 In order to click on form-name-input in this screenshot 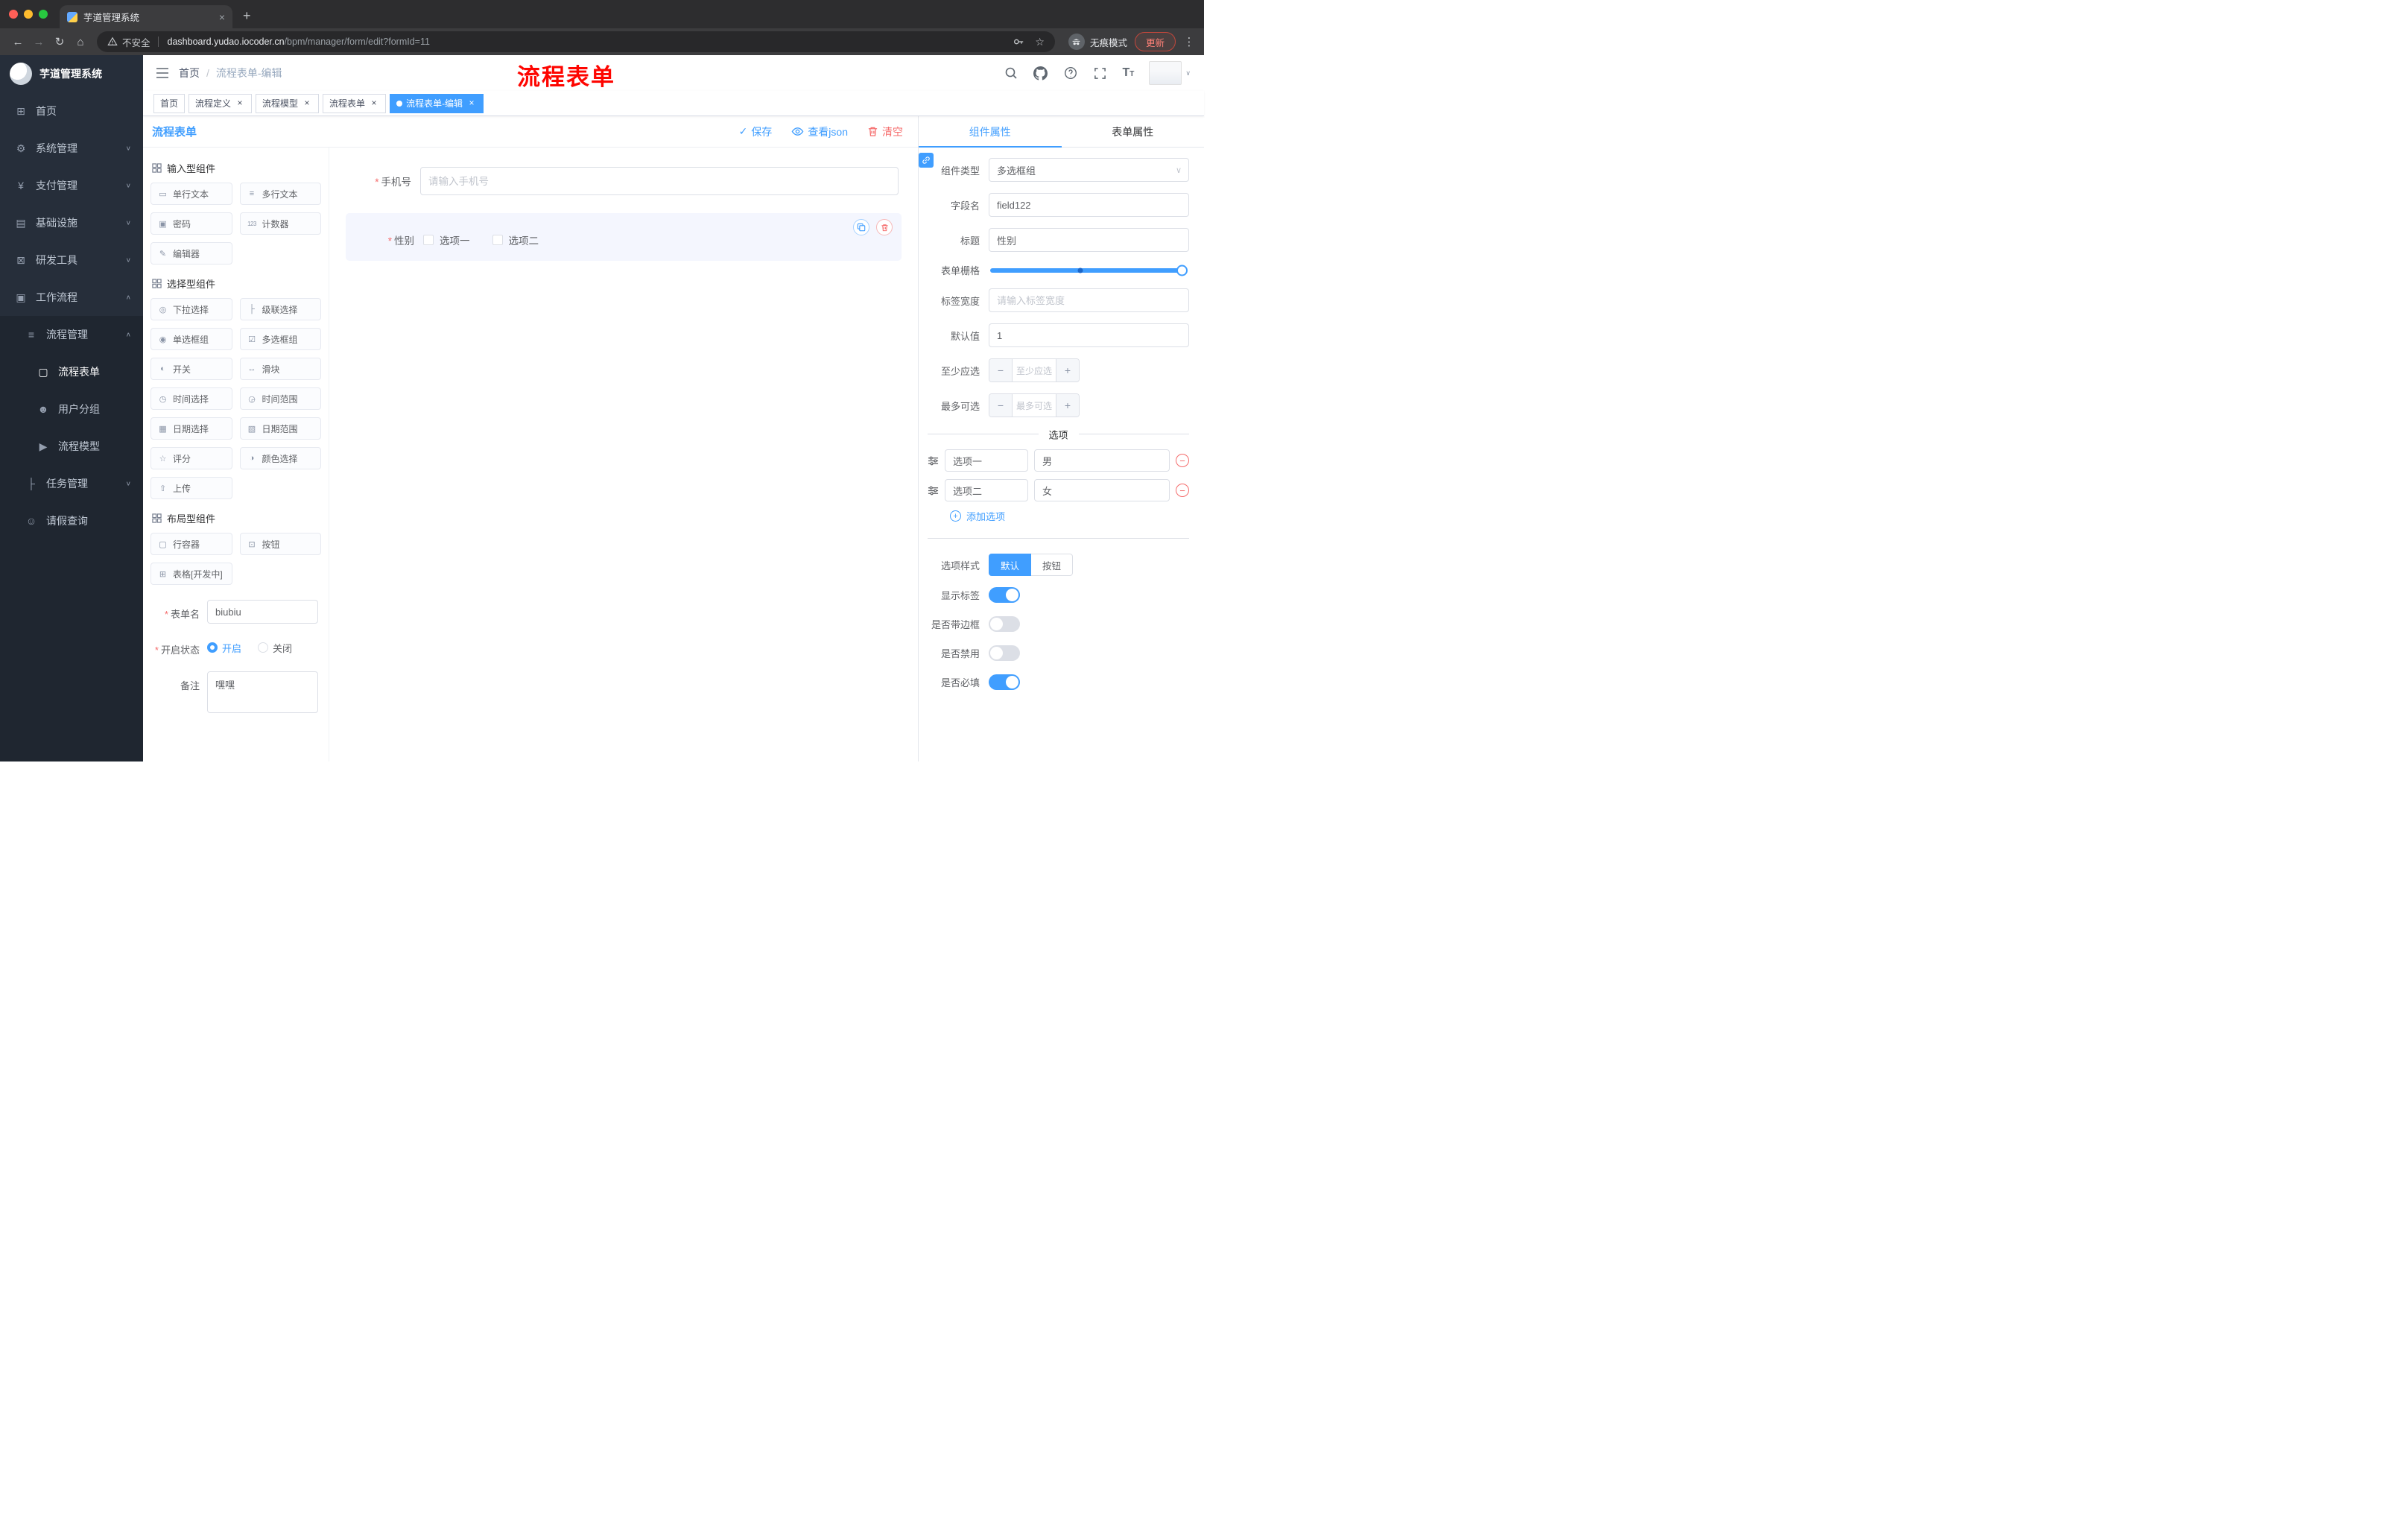, I will do `click(262, 612)`.